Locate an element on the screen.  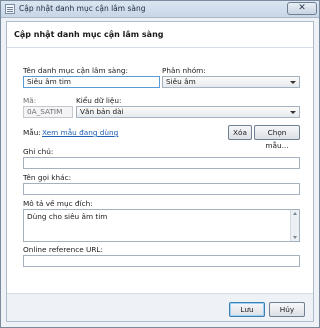
window-title: Cập nhật danh mục cận lâm sàng is located at coordinates (82, 8).